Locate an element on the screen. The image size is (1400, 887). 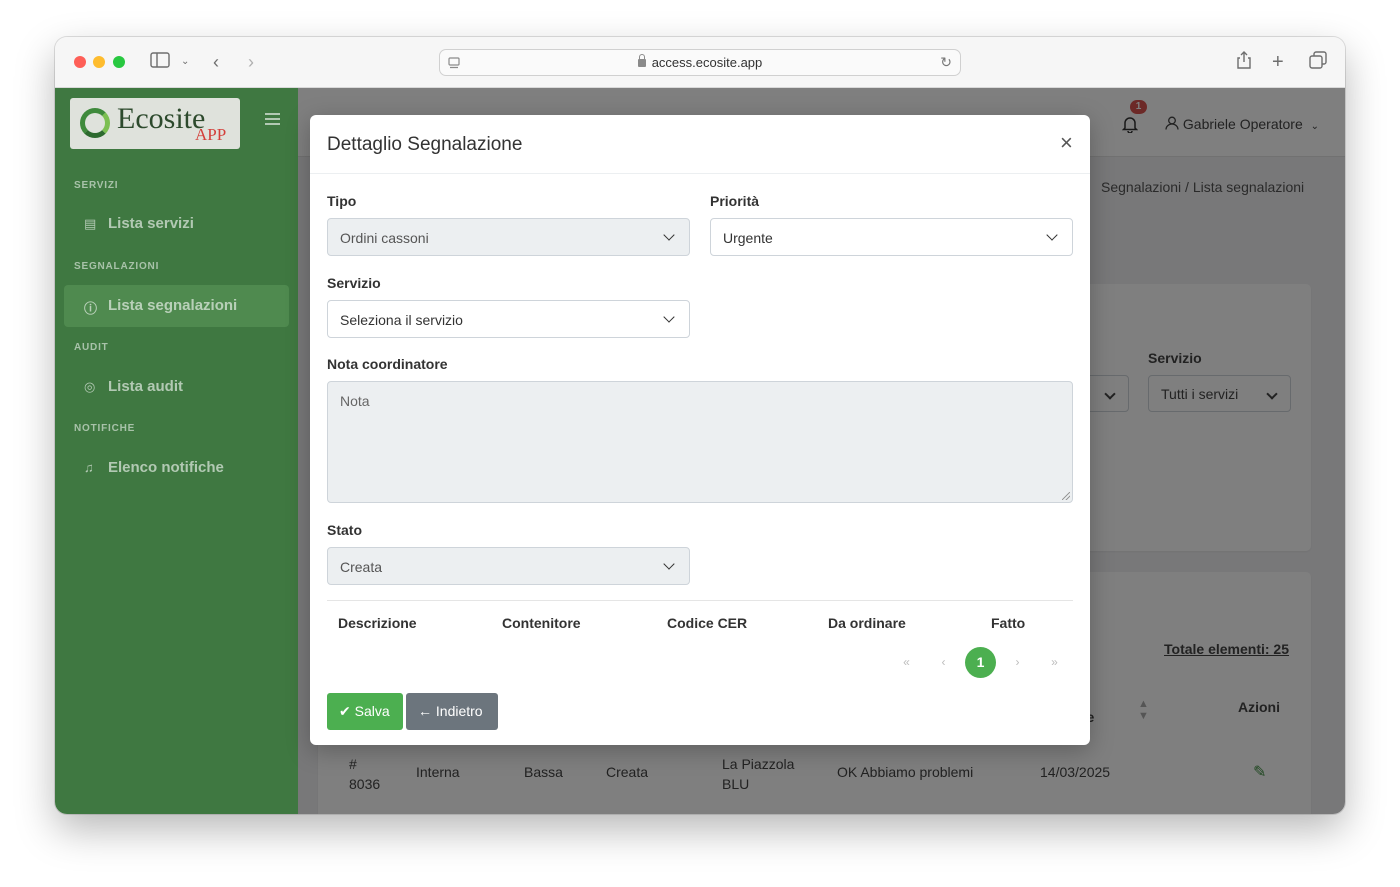
stato-value: Creata is located at coordinates (361, 567).